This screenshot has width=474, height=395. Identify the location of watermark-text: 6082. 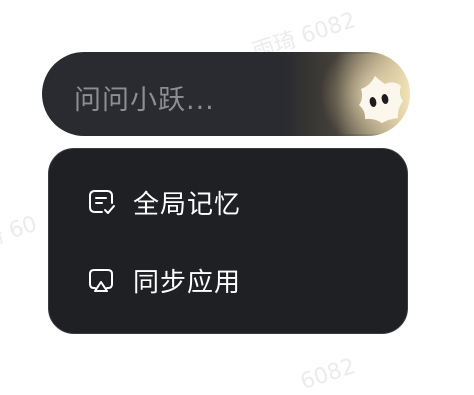
(328, 374).